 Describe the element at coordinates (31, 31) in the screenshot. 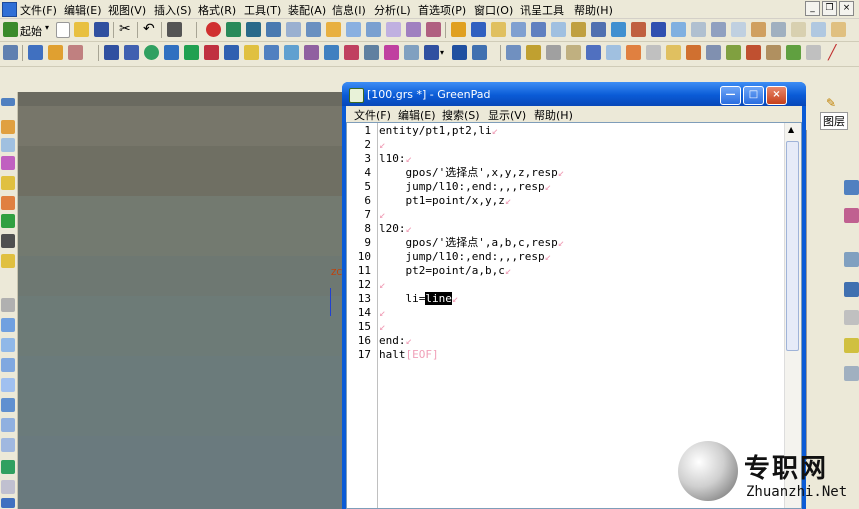

I see `start-button: 起始` at that location.